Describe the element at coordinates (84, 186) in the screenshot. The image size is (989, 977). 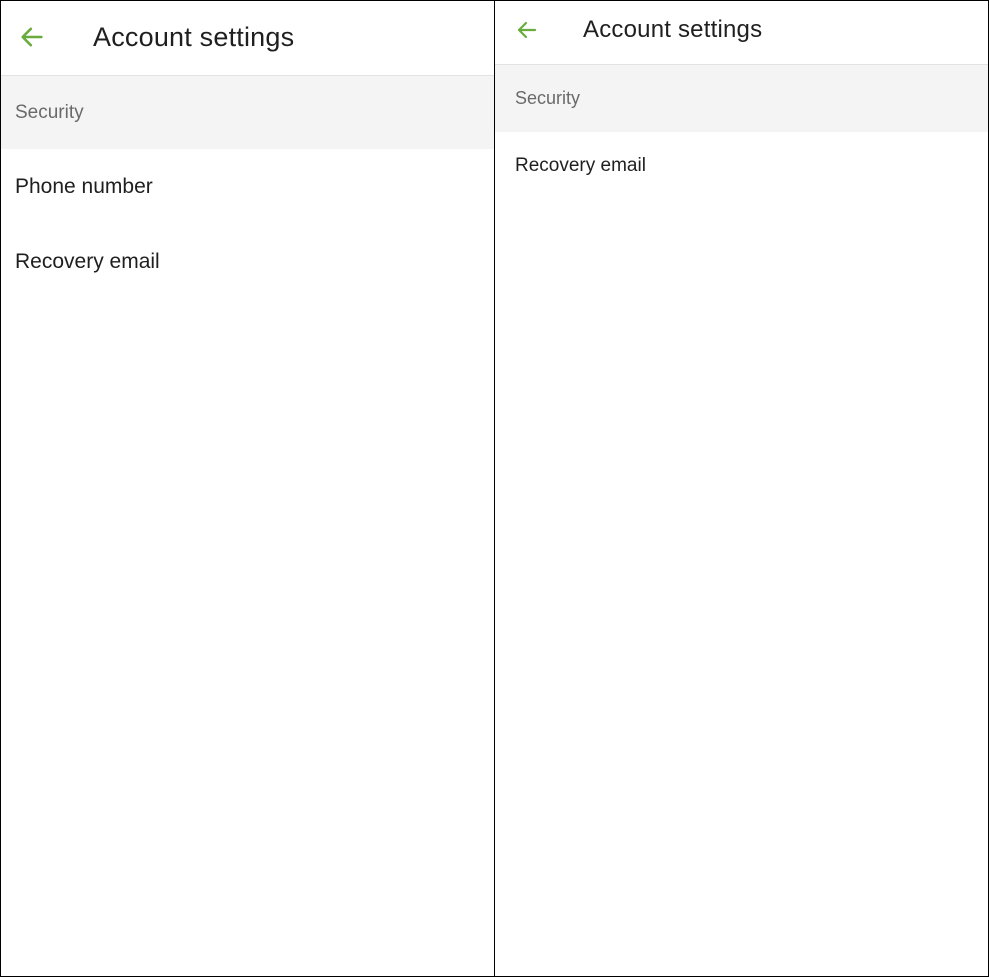
I see `list-item-label: Phone number` at that location.